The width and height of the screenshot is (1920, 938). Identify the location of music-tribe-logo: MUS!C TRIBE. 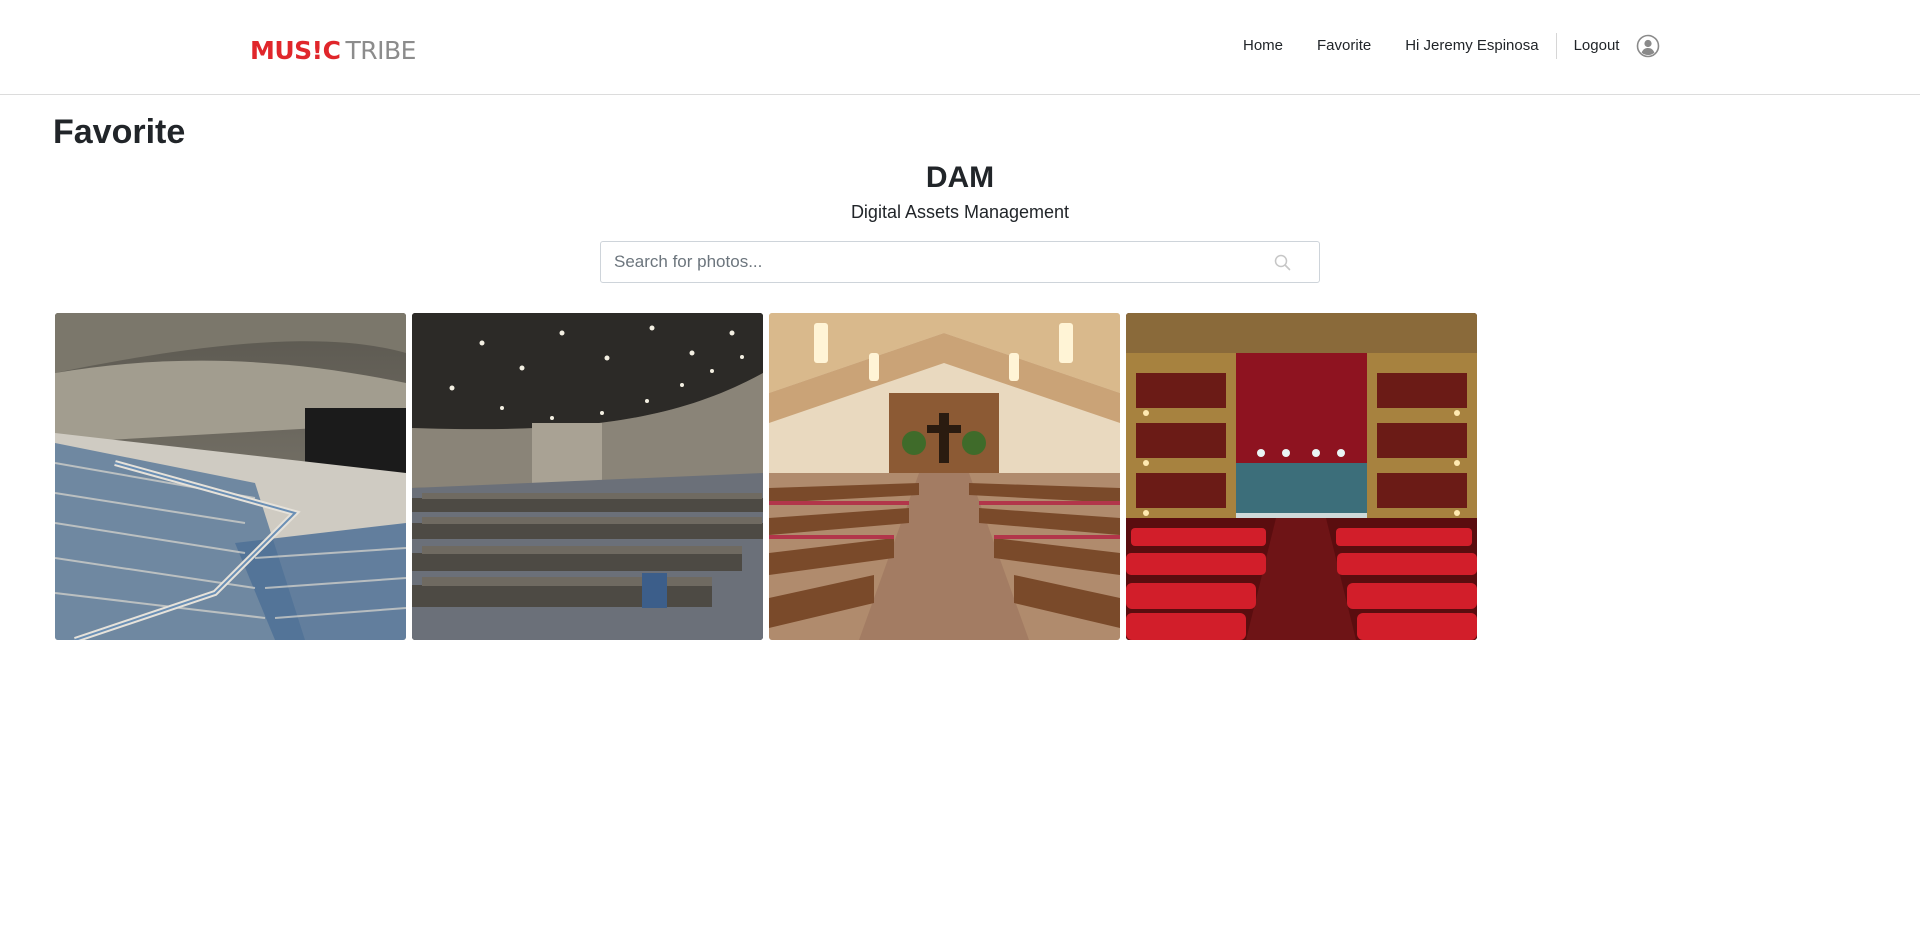
(333, 51).